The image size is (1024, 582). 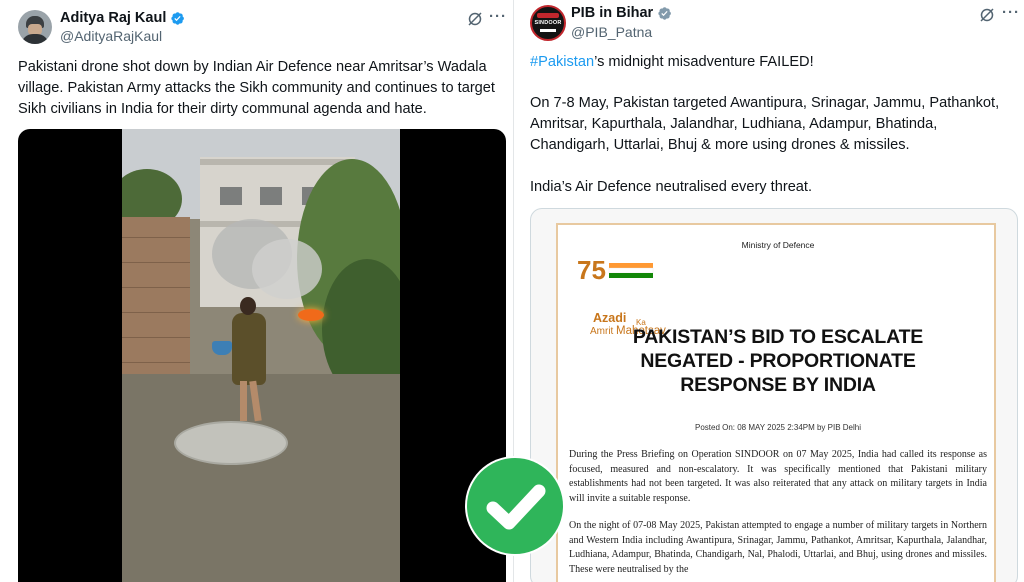 What do you see at coordinates (778, 245) in the screenshot?
I see `ministry-heading: Ministry of Defence` at bounding box center [778, 245].